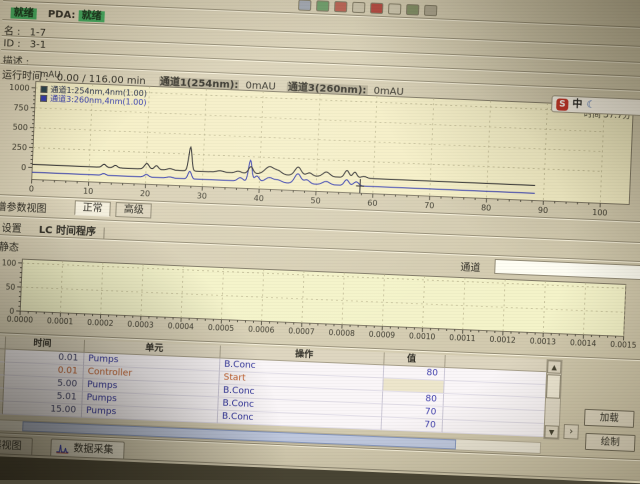 The height and width of the screenshot is (484, 640). I want to click on channel-label: 通道, so click(470, 267).